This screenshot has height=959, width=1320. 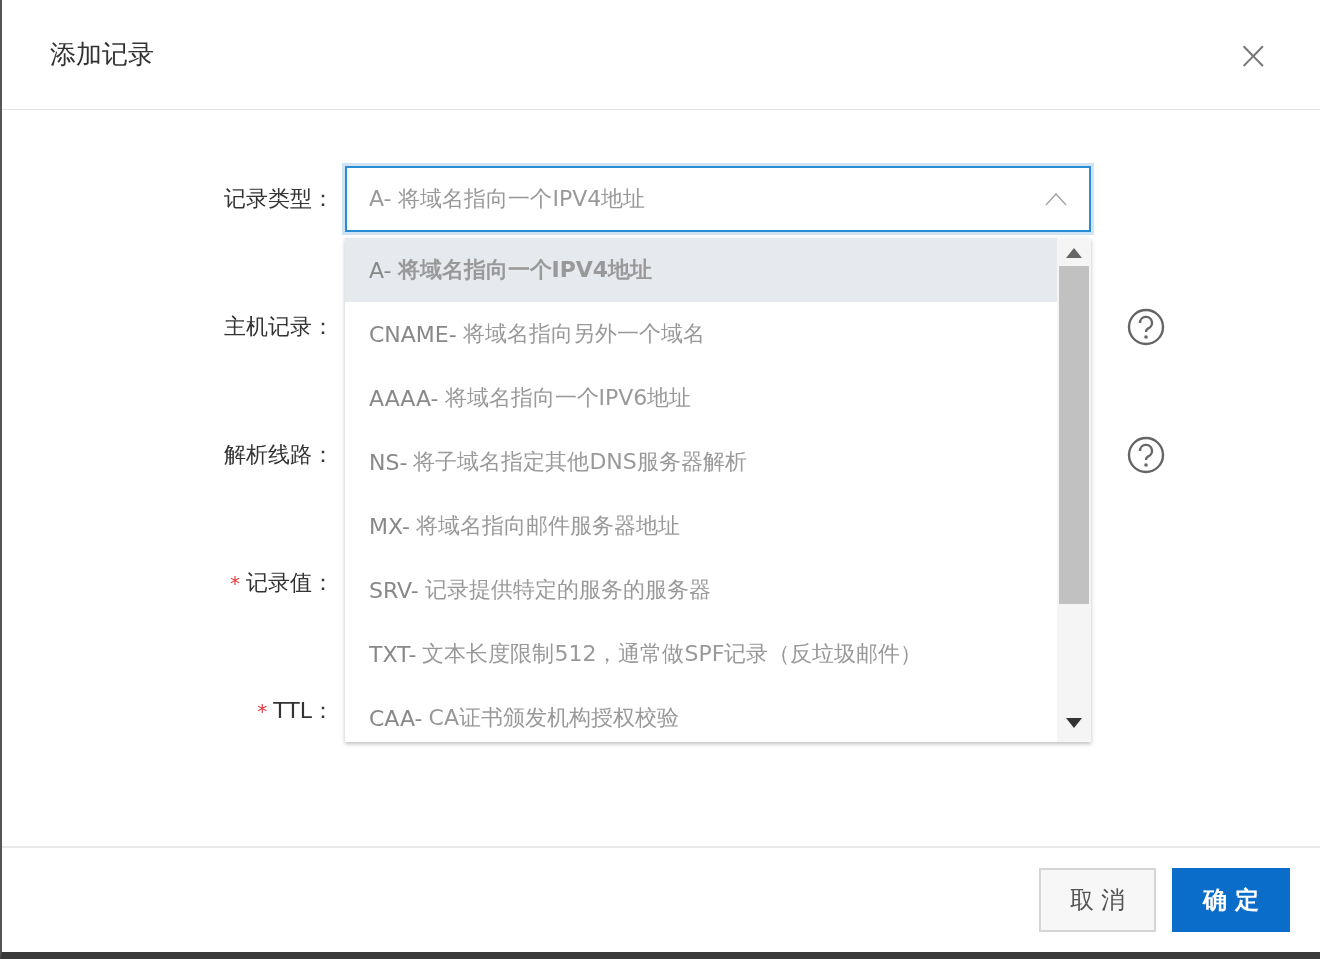 What do you see at coordinates (279, 199) in the screenshot?
I see `field-label: 记录类型：` at bounding box center [279, 199].